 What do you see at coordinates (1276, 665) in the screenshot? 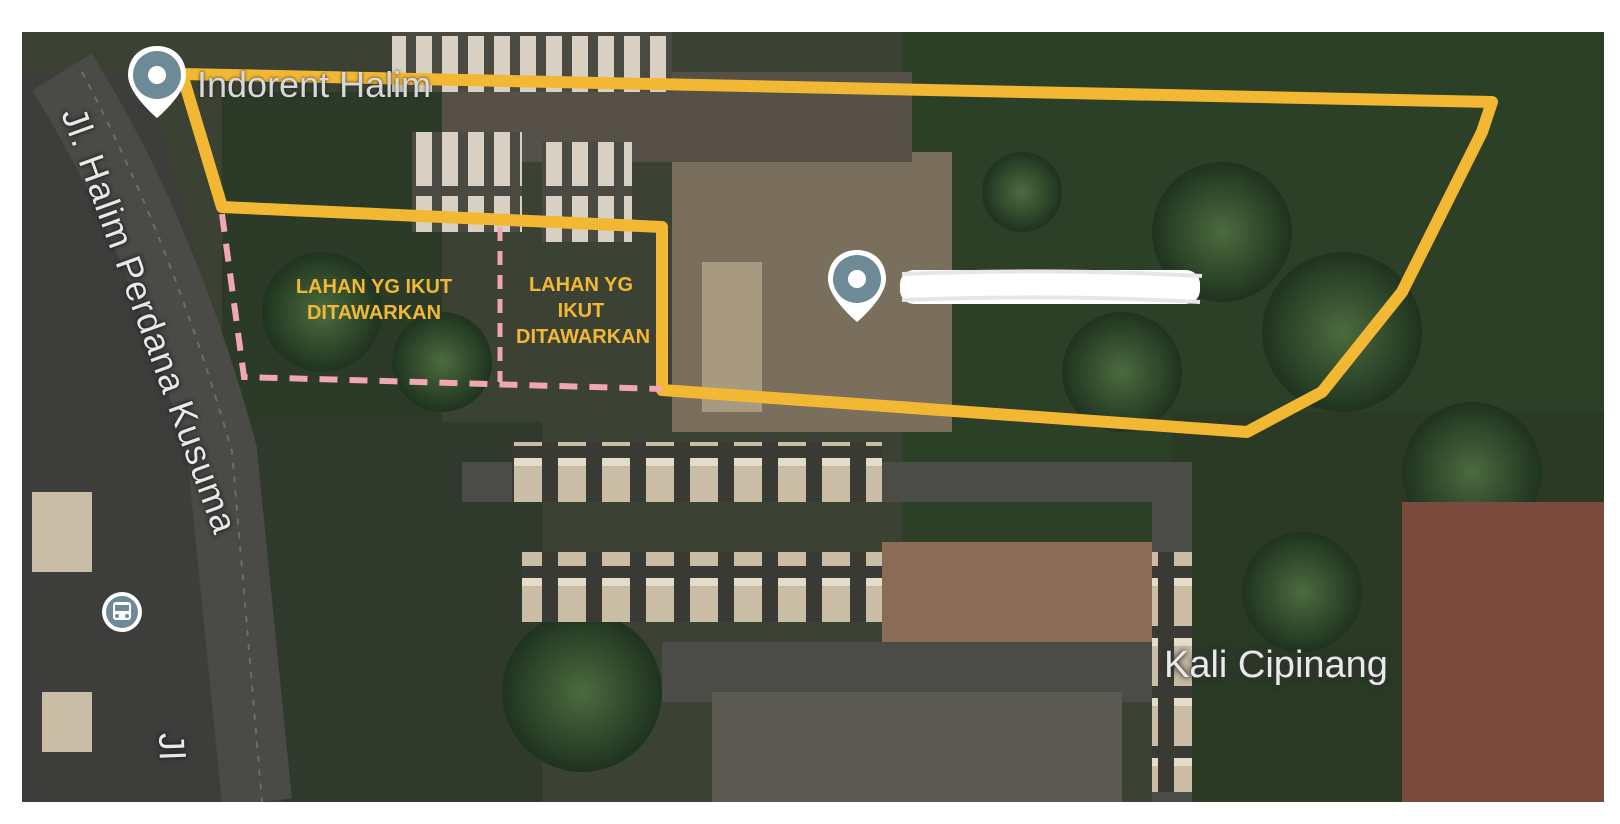
I see `place-label: Kali Cipinang` at bounding box center [1276, 665].